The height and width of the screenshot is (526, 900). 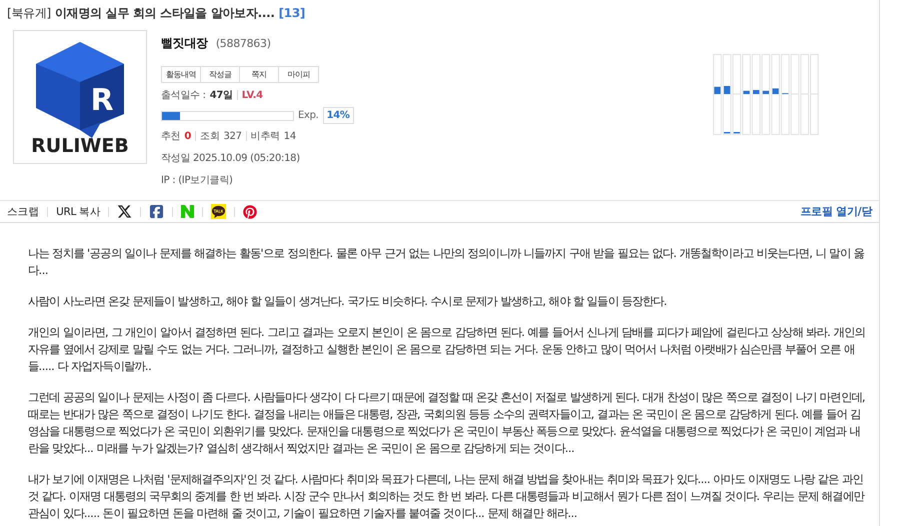 What do you see at coordinates (221, 95) in the screenshot?
I see `attendance-value: 47일` at bounding box center [221, 95].